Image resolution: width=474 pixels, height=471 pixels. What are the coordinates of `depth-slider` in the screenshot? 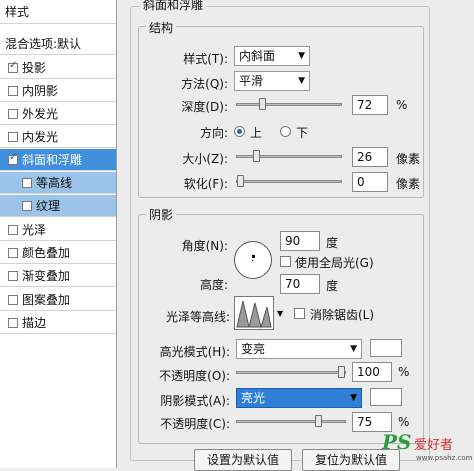 It's located at (289, 104).